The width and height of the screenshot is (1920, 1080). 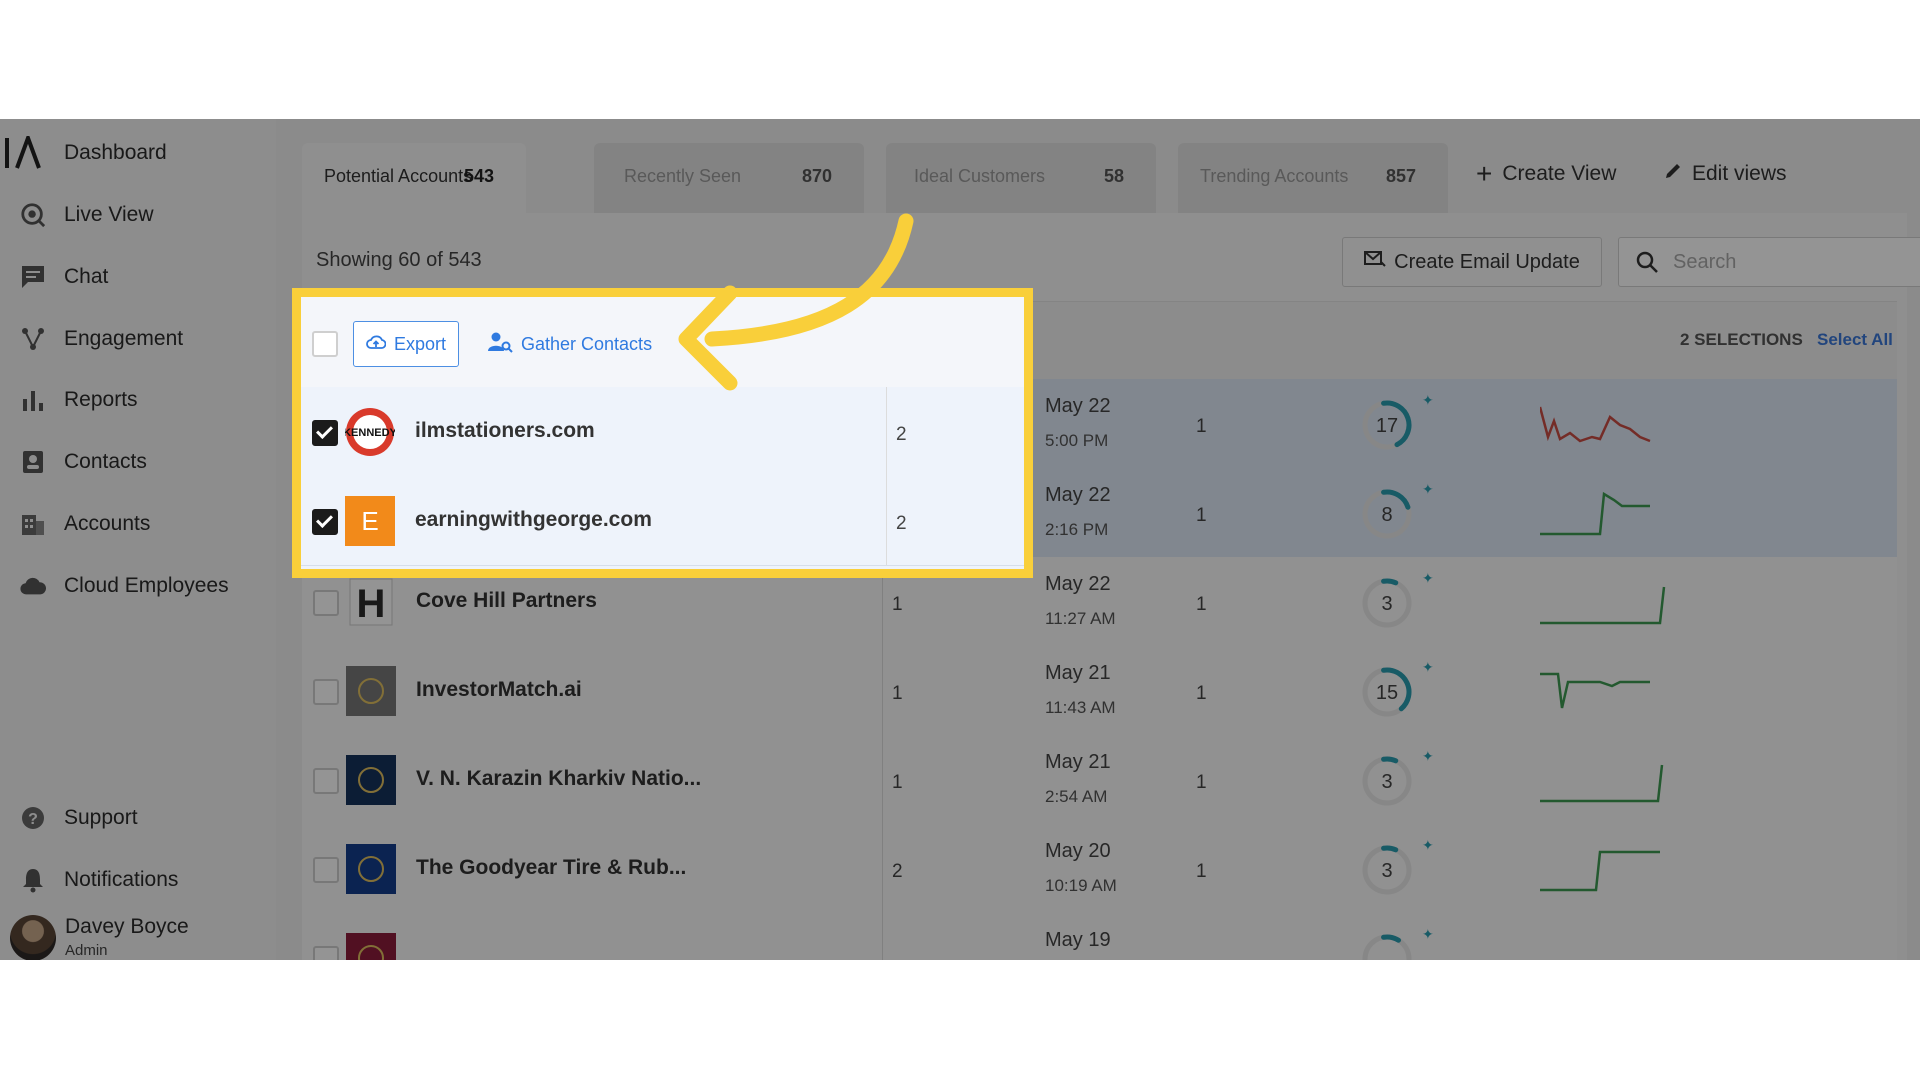 I want to click on sidebar-item-accounts: Accounts, so click(x=138, y=523).